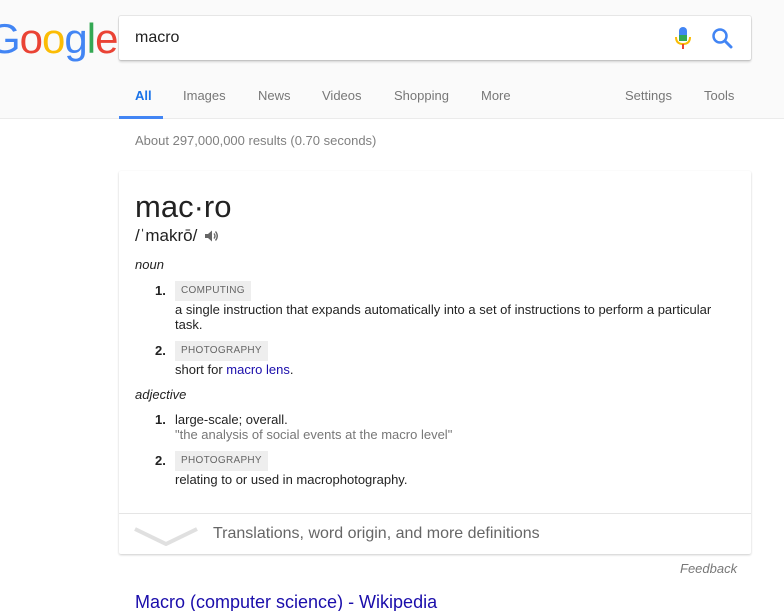 Image resolution: width=784 pixels, height=611 pixels. Describe the element at coordinates (231, 419) in the screenshot. I see `definition-text: large-scale; overall.` at that location.